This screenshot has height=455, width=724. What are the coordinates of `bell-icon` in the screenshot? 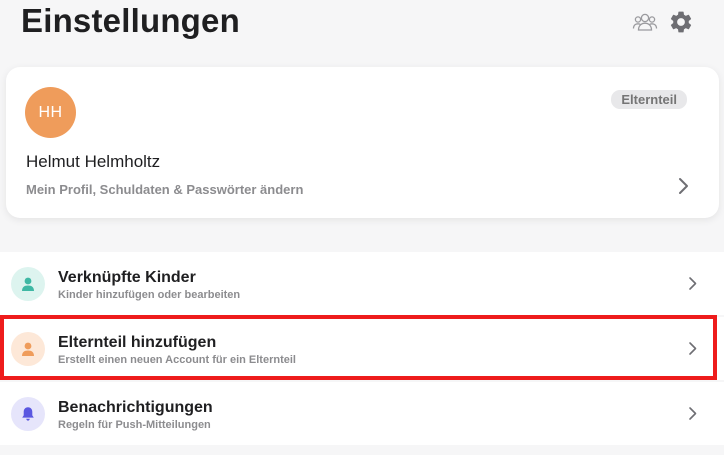 It's located at (28, 414).